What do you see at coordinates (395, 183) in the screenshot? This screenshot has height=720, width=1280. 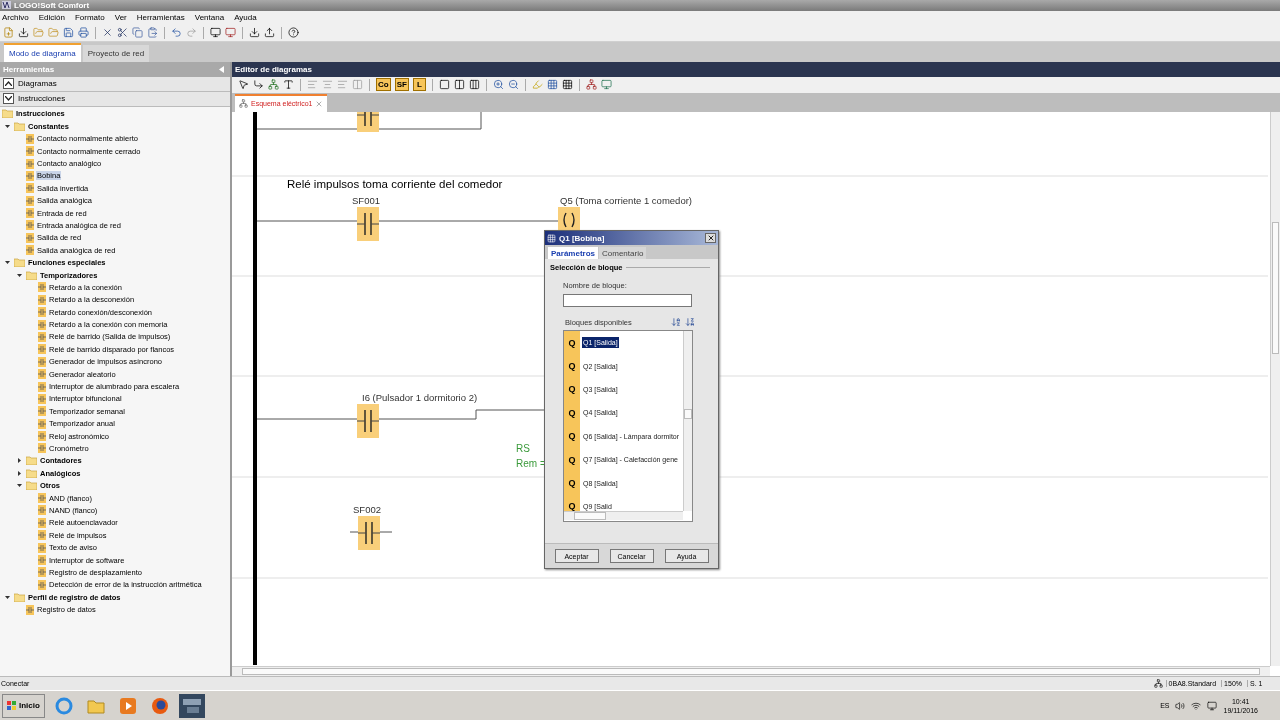 I see `rung-comment: Relé impulsos toma corriente del comedor` at bounding box center [395, 183].